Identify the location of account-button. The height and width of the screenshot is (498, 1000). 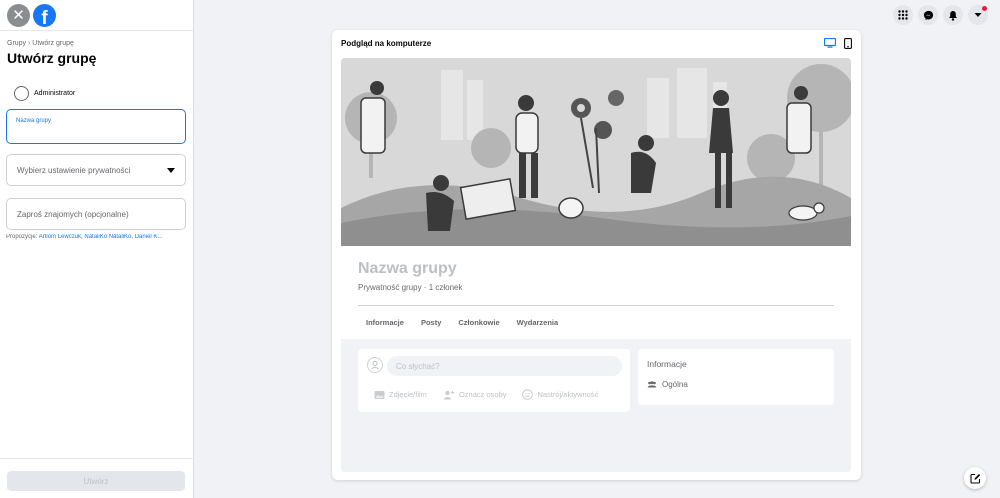
(978, 15).